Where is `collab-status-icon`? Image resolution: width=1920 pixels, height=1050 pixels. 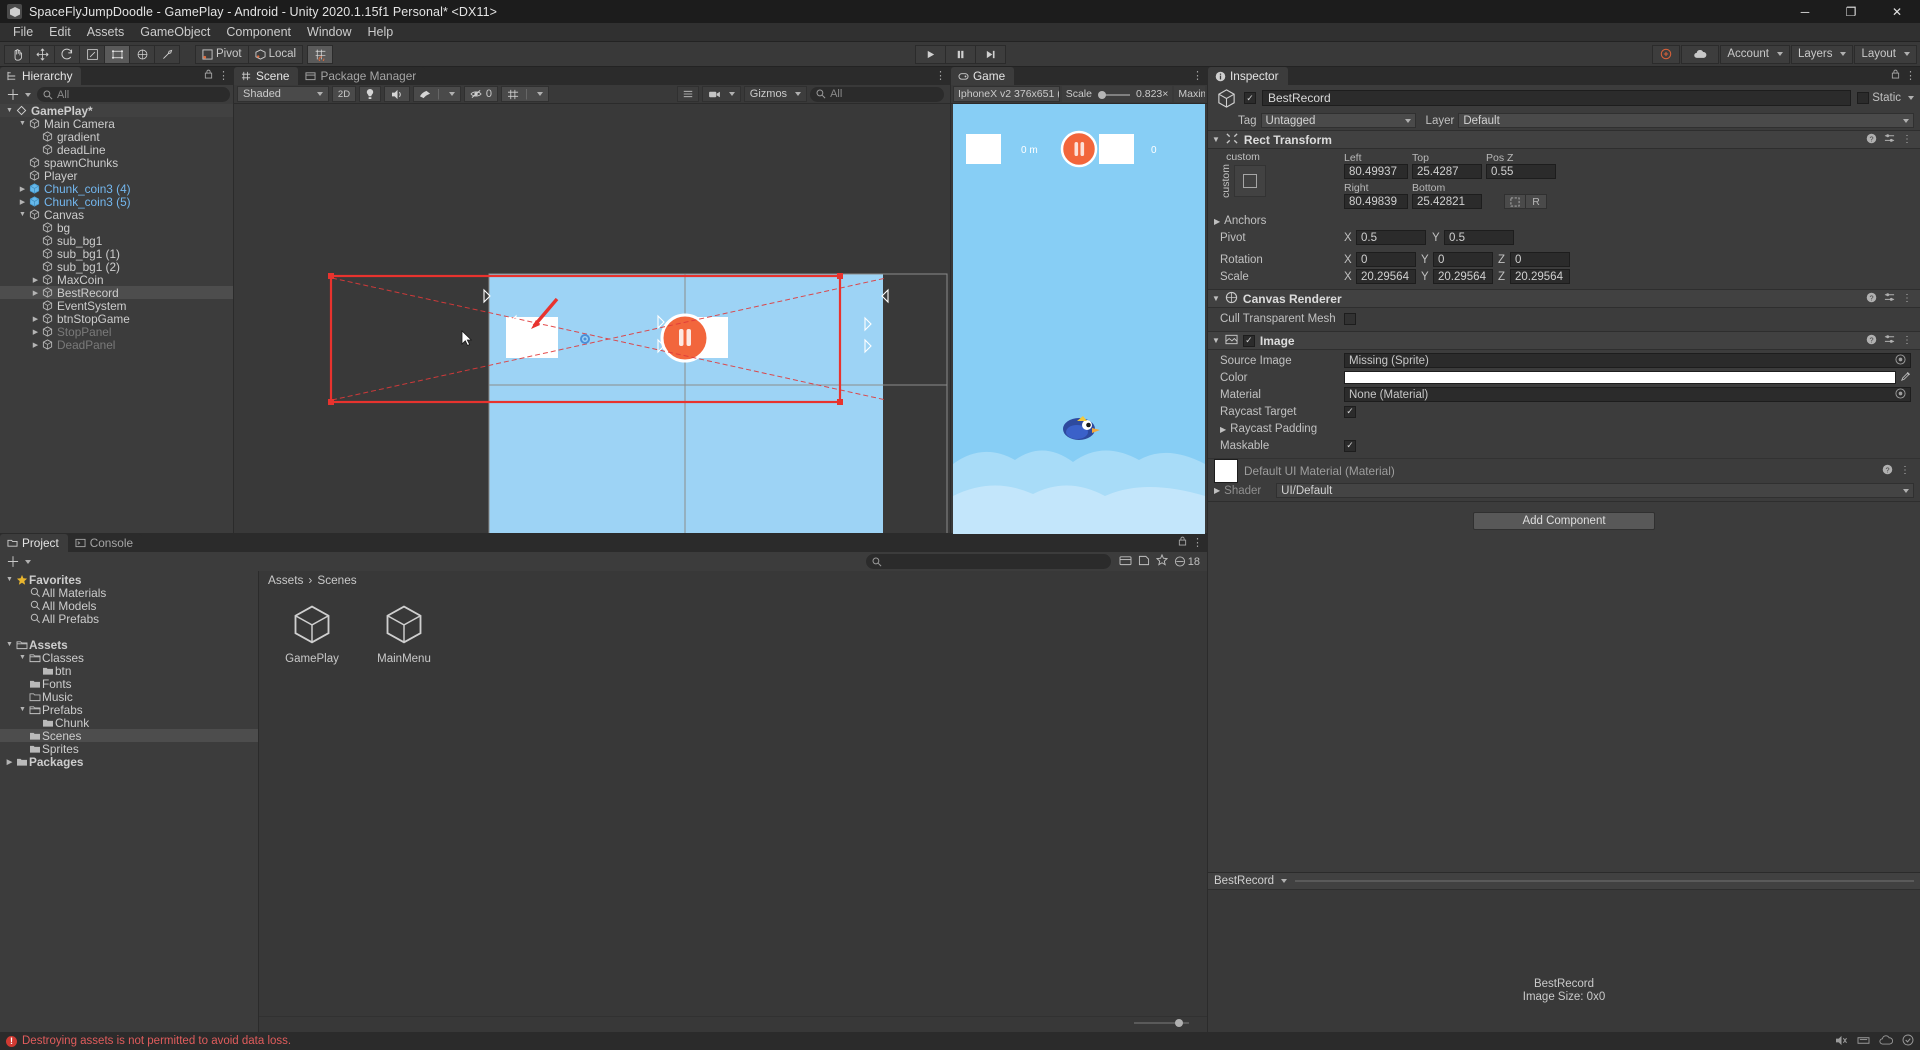
collab-status-icon is located at coordinates (1863, 1041).